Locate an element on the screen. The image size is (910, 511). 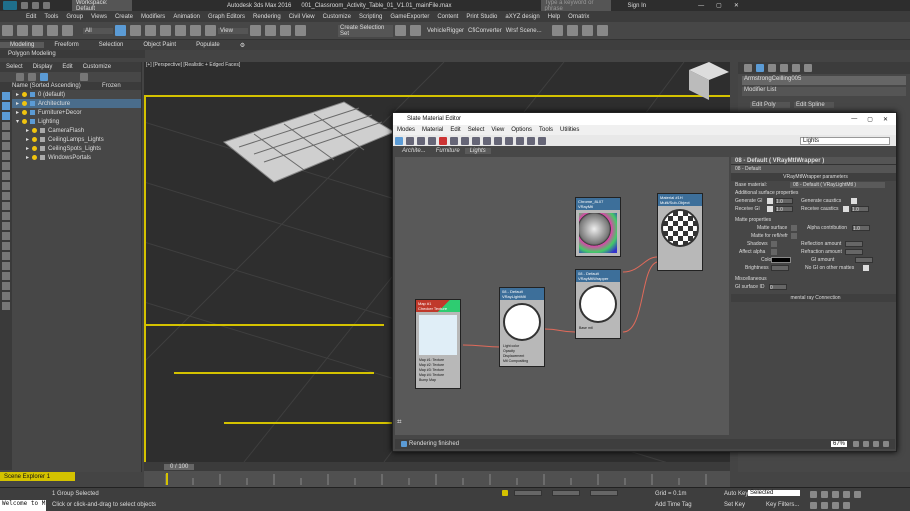
sme-close-icon: ✕ is located at coordinates (885, 119).